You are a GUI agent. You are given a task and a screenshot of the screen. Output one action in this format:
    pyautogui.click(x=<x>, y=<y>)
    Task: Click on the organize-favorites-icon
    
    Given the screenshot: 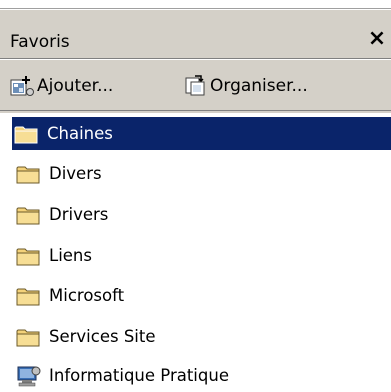 What is the action you would take?
    pyautogui.click(x=195, y=85)
    